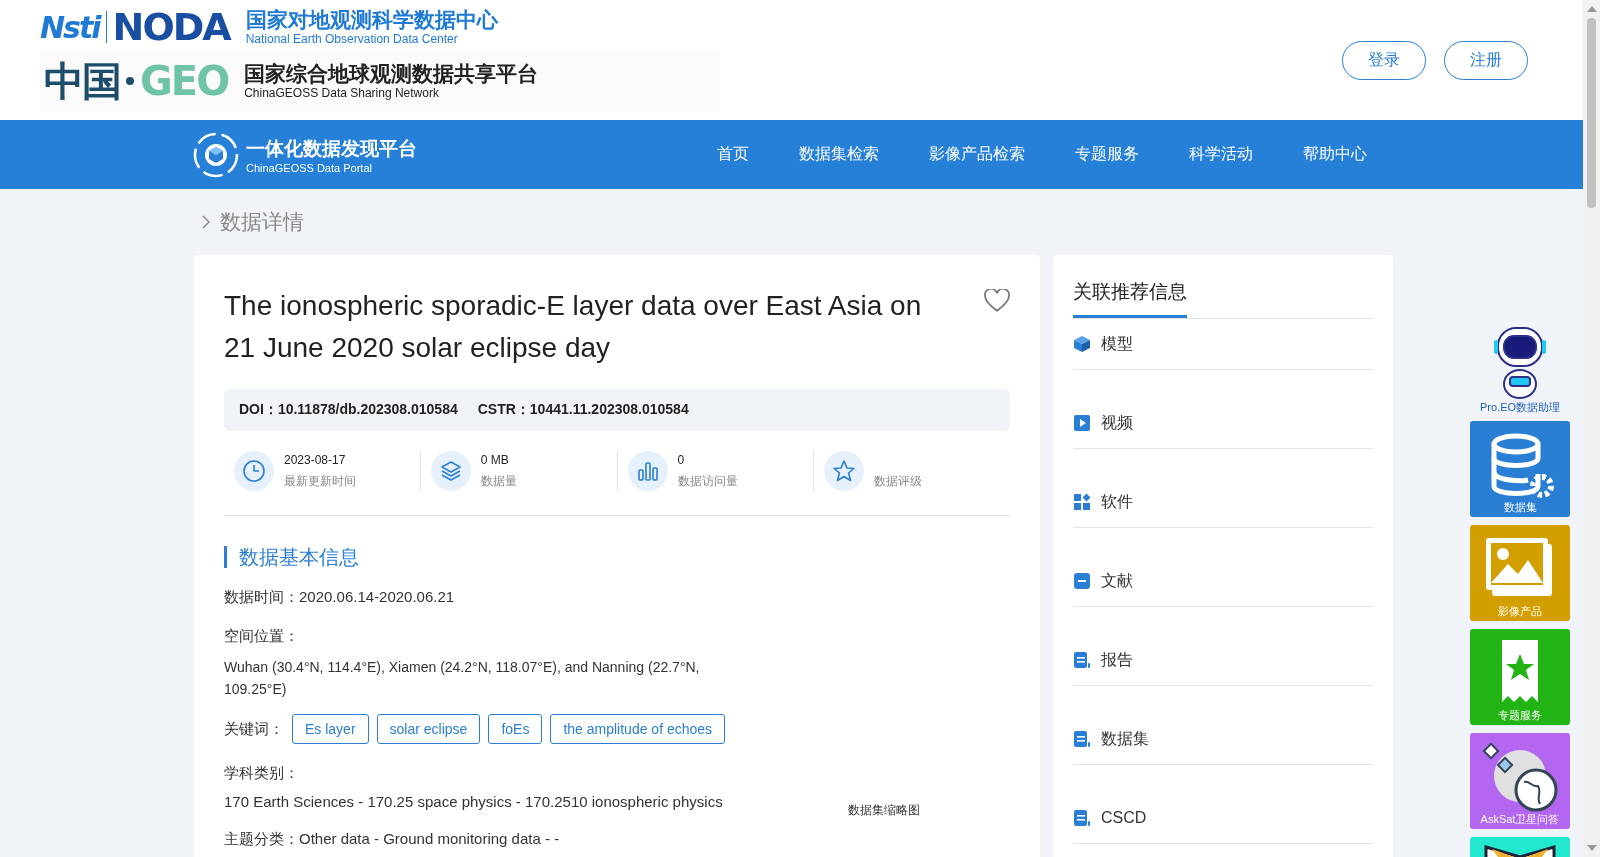  I want to click on breadcrumb: 数据详情, so click(262, 222).